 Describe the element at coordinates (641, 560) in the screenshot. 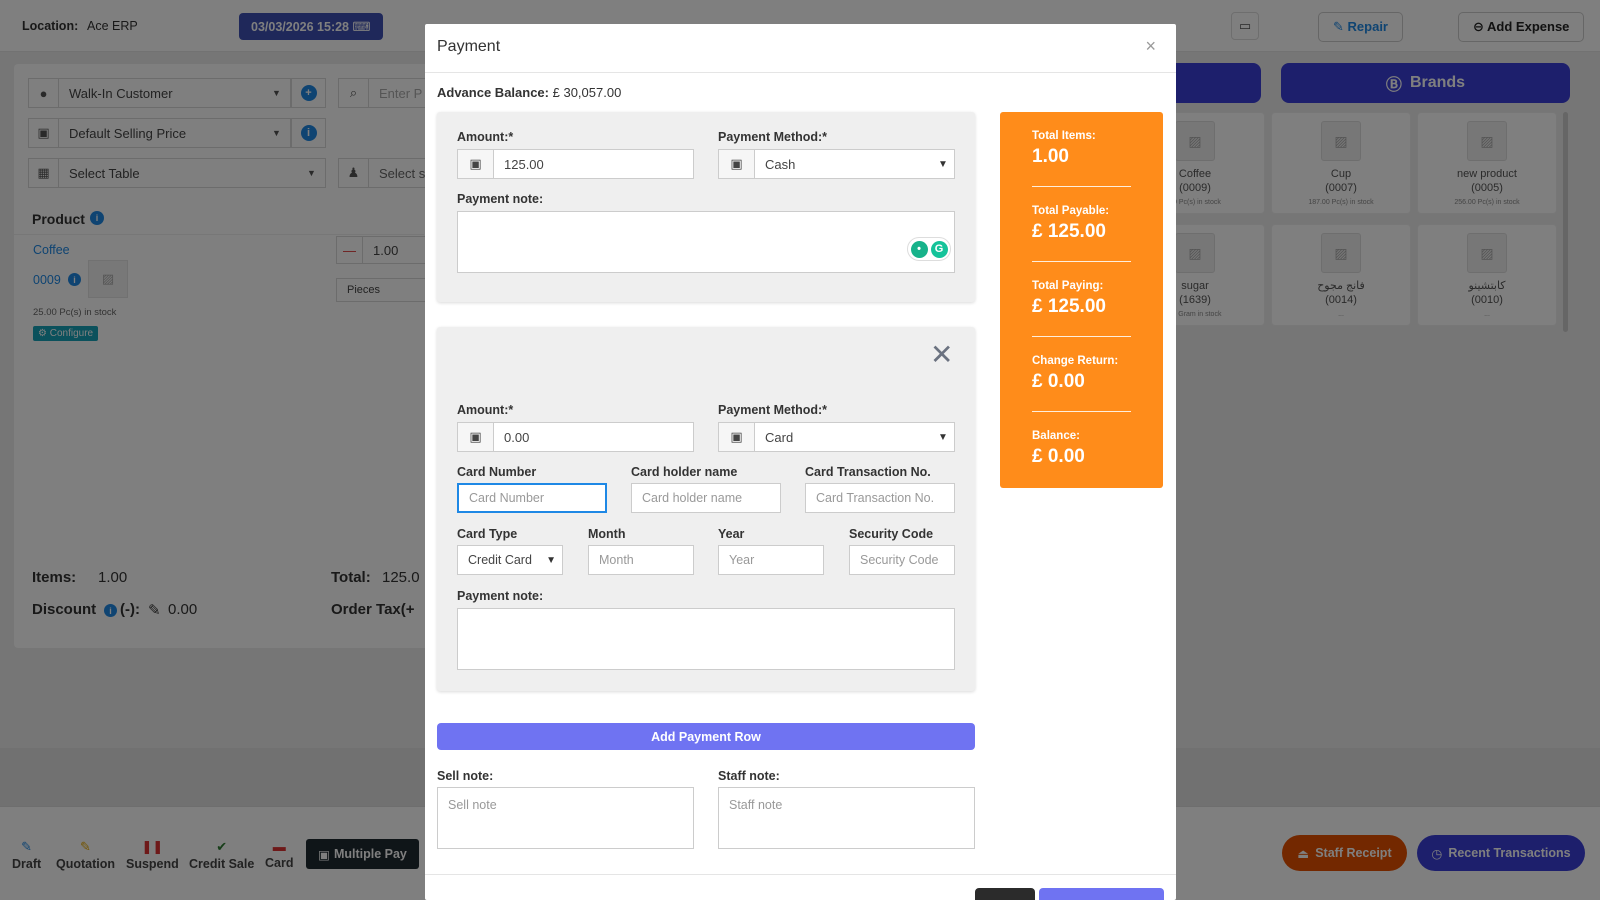

I see `month-input: Month` at that location.